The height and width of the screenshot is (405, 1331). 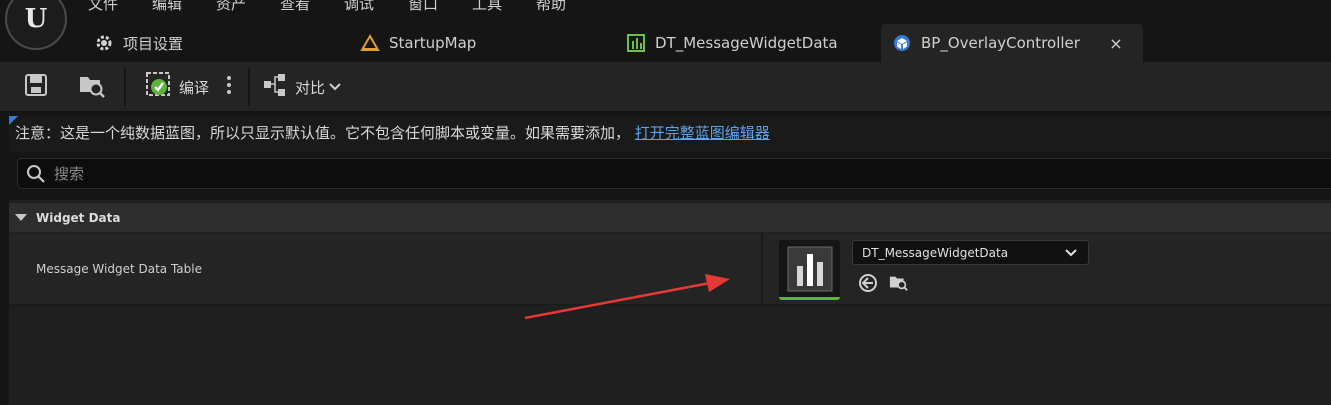 I want to click on annotation-arrow-overlay, so click(x=627, y=297).